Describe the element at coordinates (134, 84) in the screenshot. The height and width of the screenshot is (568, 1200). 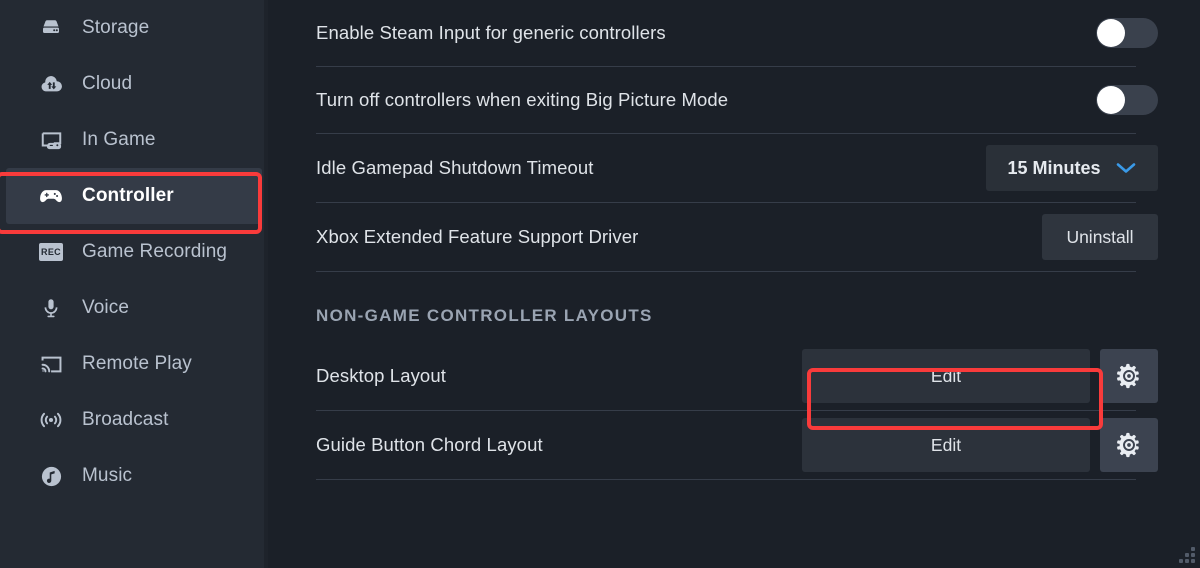
I see `sidebar-item-cloud: Cloud` at that location.